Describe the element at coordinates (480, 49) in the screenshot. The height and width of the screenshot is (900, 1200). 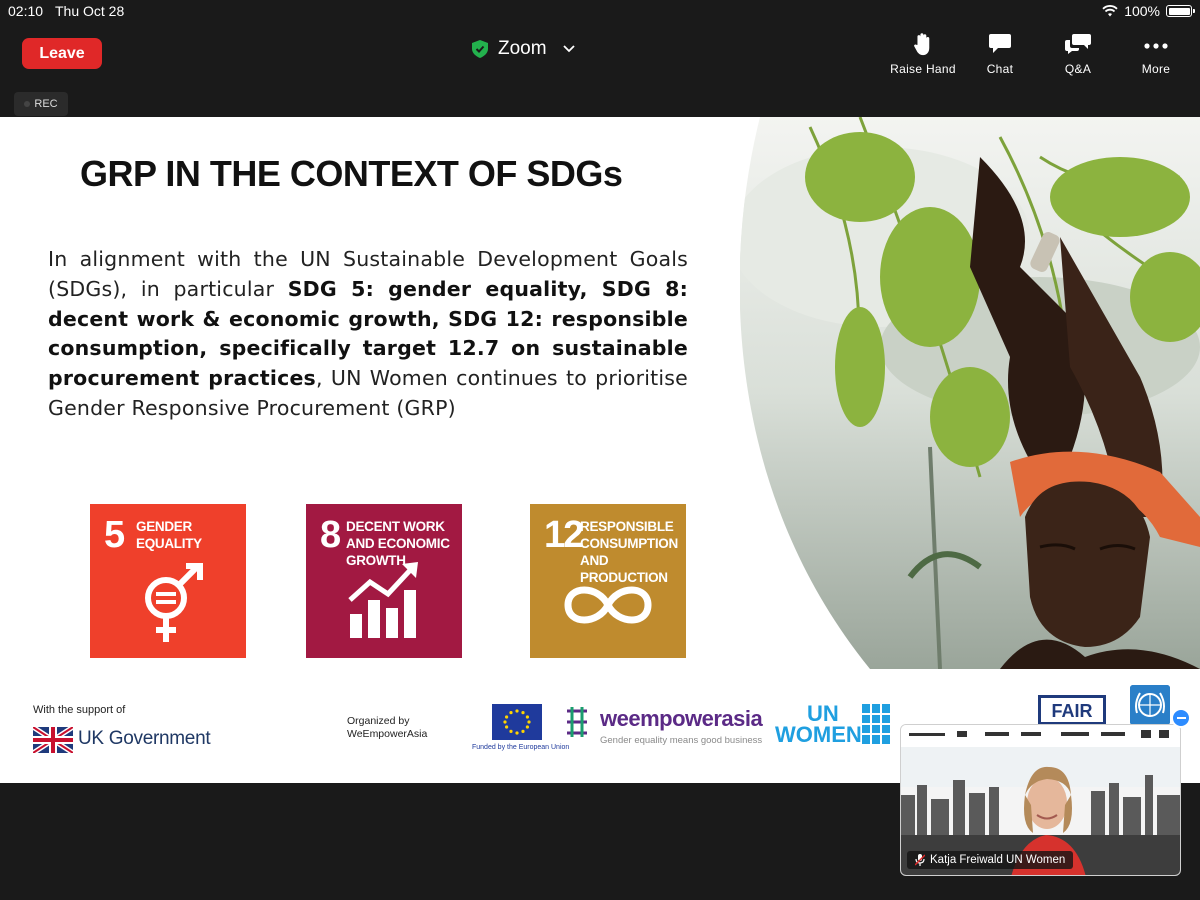
I see `shield-check-icon` at that location.